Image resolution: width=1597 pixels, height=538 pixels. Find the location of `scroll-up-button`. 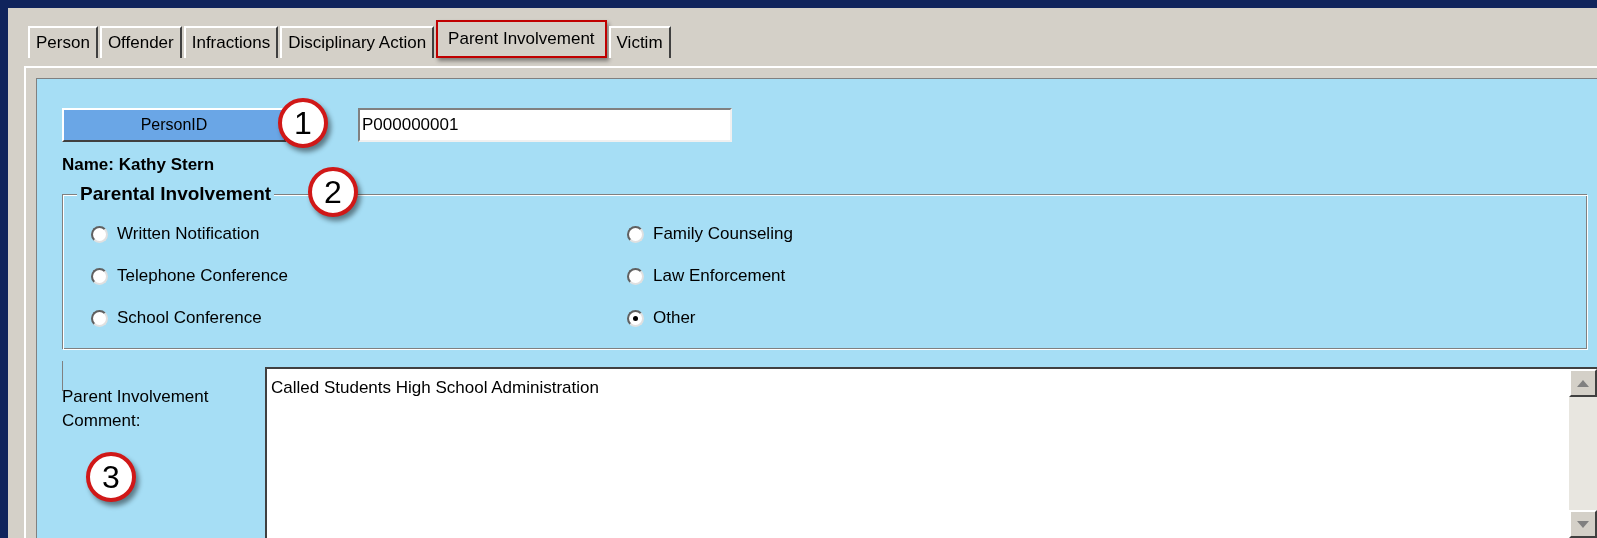

scroll-up-button is located at coordinates (1583, 383).